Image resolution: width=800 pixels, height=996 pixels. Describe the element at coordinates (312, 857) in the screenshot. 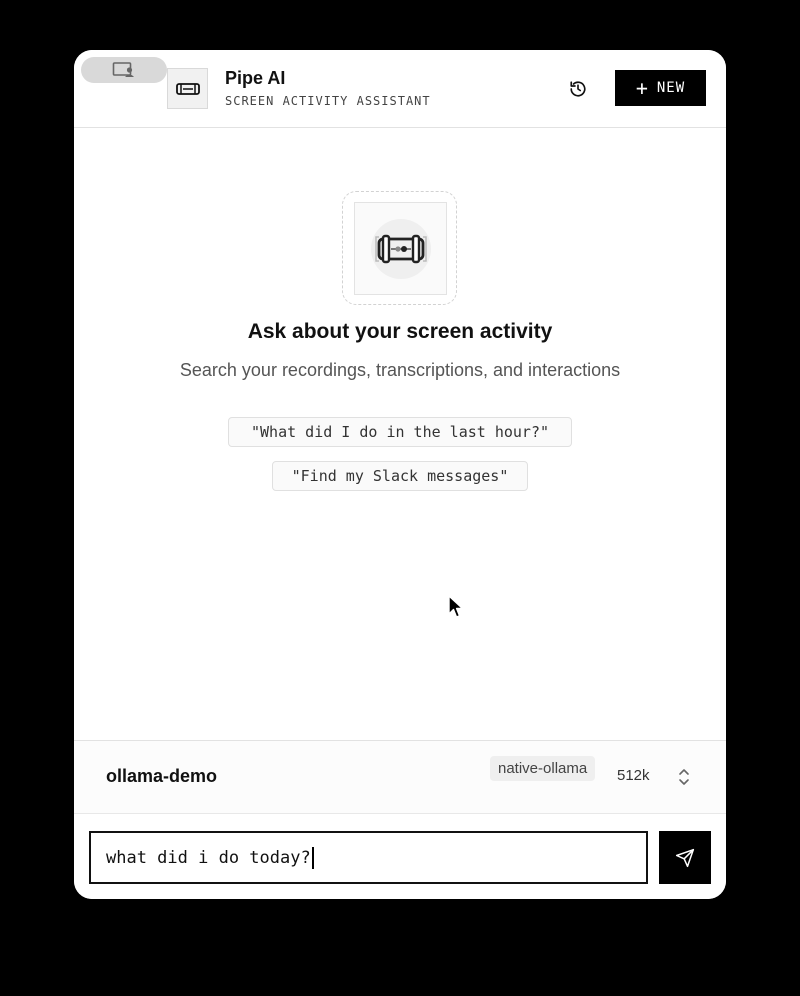

I see `text-caret` at that location.